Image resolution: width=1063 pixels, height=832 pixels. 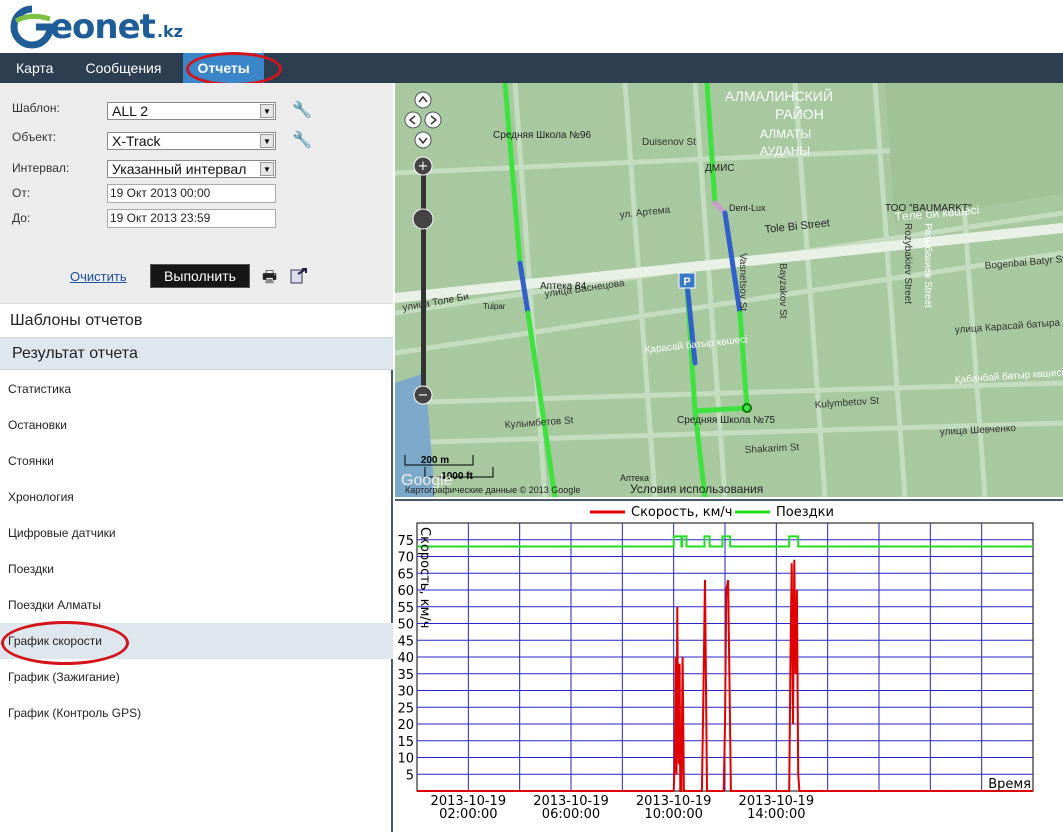 What do you see at coordinates (423, 219) in the screenshot?
I see `zoom-slider-handle` at bounding box center [423, 219].